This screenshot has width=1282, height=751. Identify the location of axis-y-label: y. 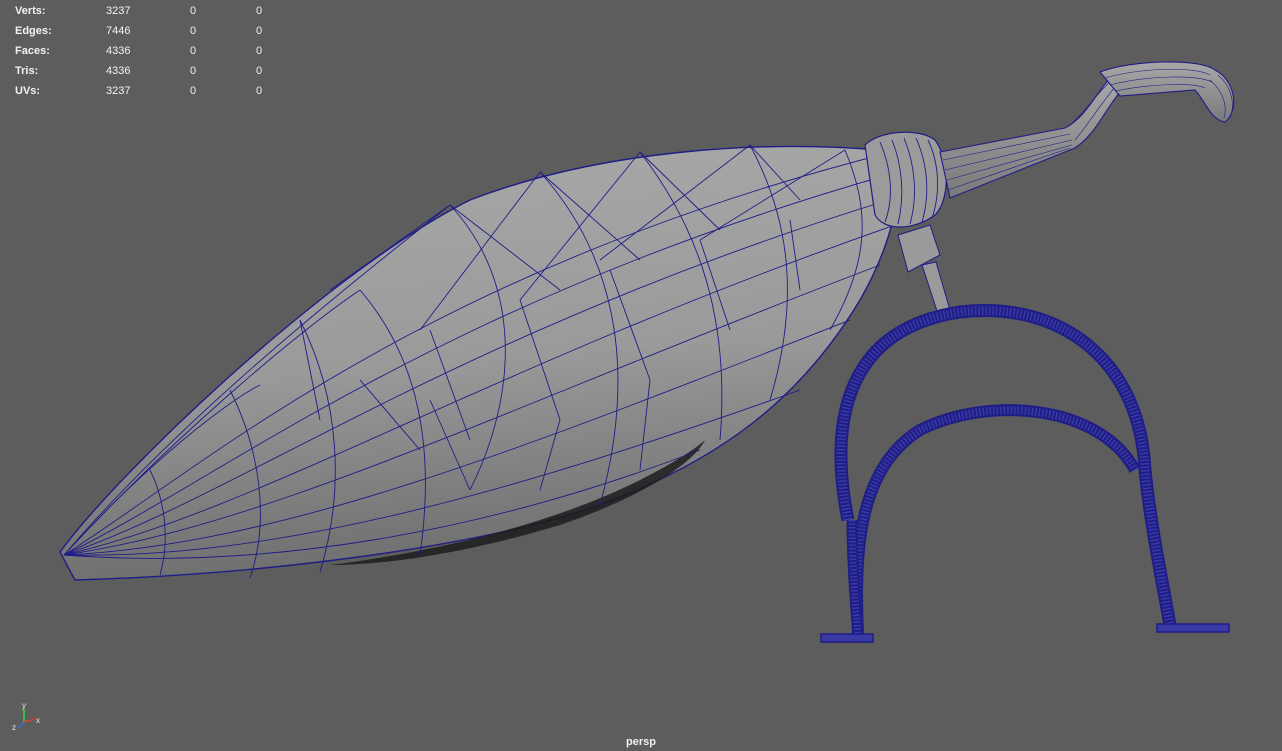
(24, 706).